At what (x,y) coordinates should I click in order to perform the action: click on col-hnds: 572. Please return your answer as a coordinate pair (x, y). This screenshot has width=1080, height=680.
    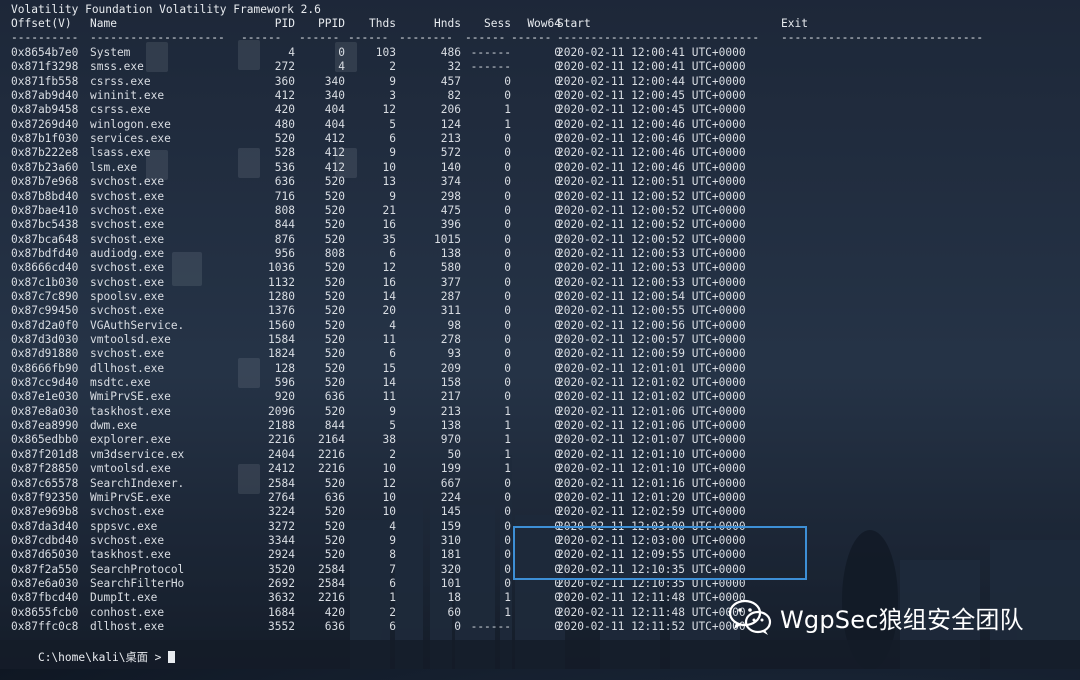
    Looking at the image, I should click on (450, 153).